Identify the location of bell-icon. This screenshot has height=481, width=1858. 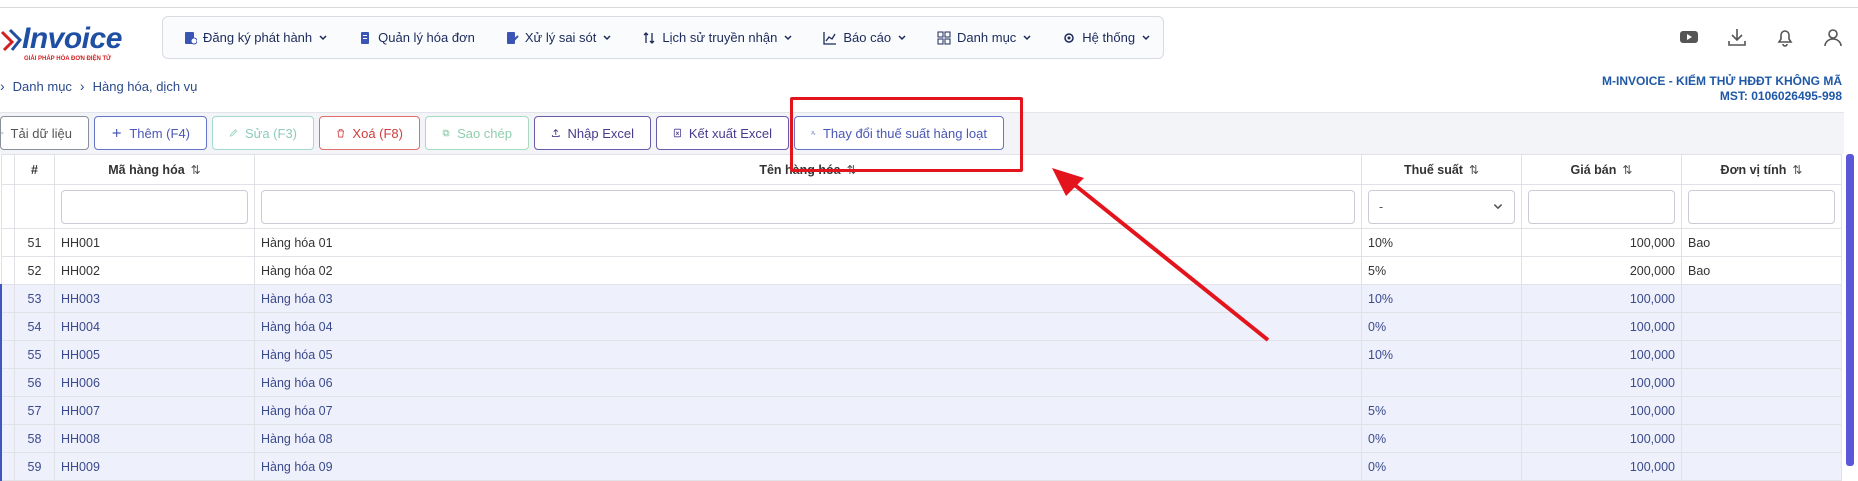
(1785, 37).